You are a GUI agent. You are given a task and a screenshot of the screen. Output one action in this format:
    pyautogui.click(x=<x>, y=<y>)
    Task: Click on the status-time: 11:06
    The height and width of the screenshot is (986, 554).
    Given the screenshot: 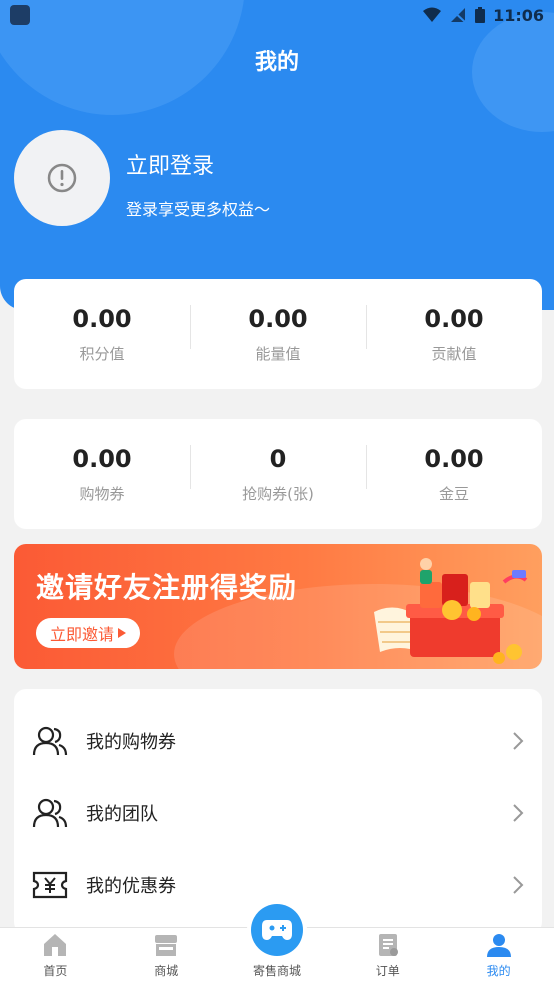 What is the action you would take?
    pyautogui.click(x=518, y=15)
    